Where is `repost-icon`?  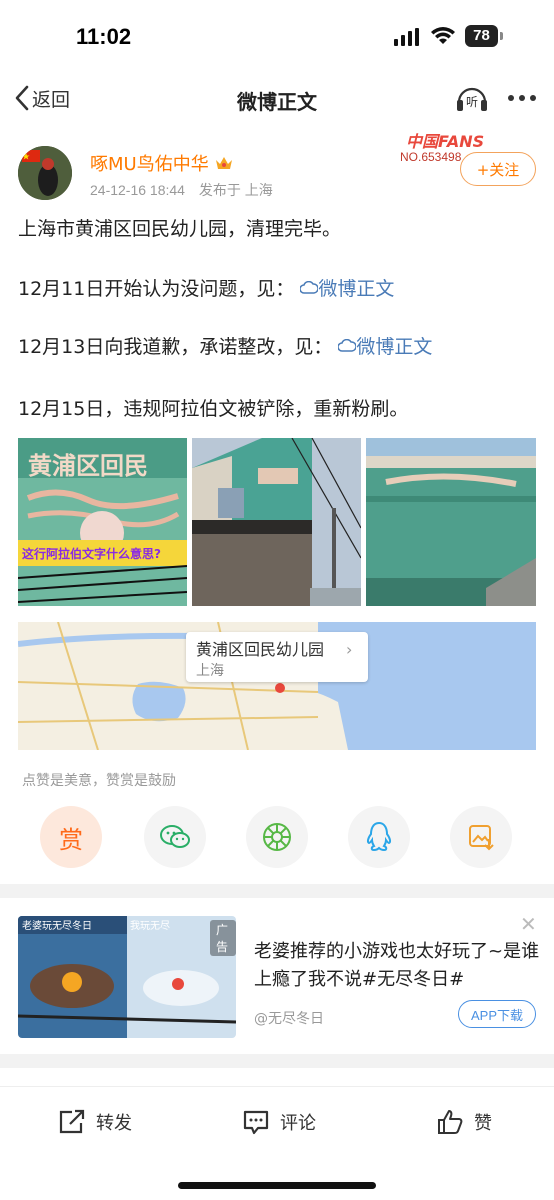 repost-icon is located at coordinates (72, 1121).